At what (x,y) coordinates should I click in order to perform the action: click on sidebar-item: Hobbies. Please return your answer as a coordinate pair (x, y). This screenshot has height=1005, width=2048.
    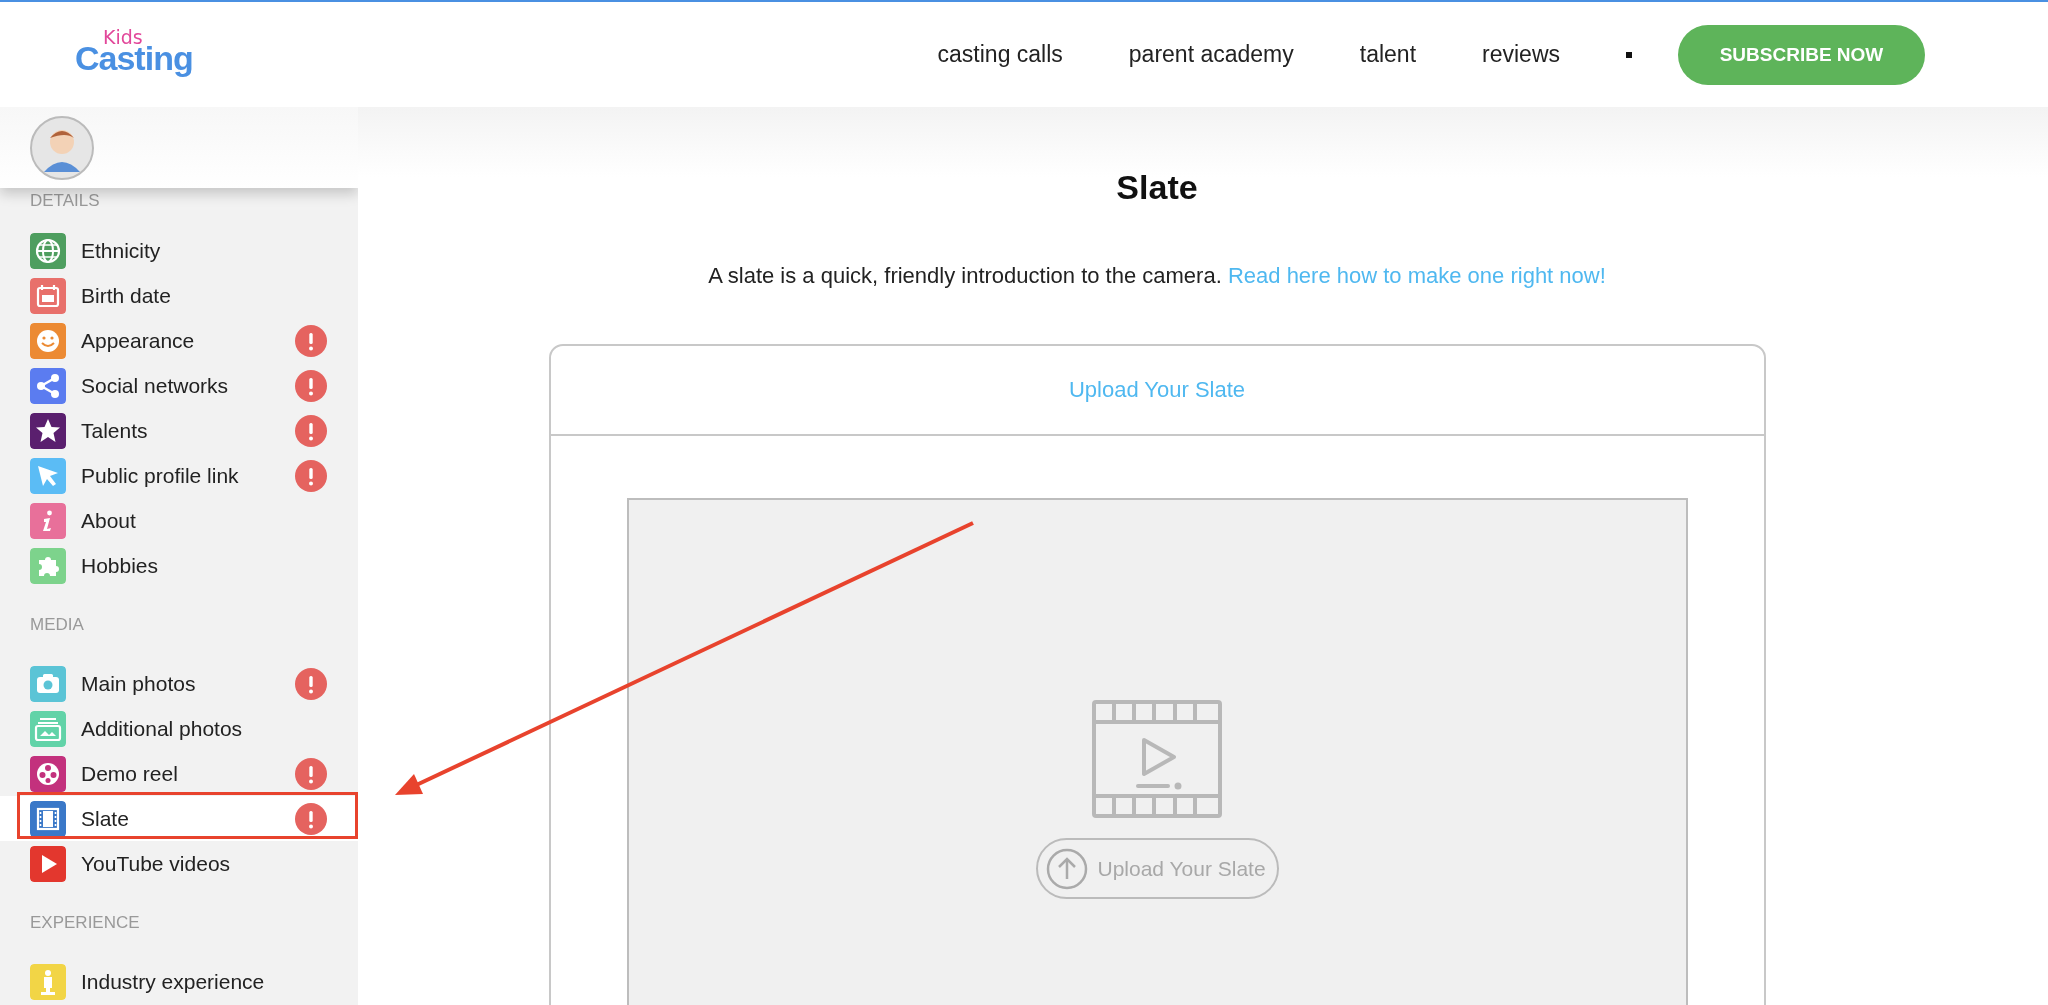
    Looking at the image, I should click on (179, 565).